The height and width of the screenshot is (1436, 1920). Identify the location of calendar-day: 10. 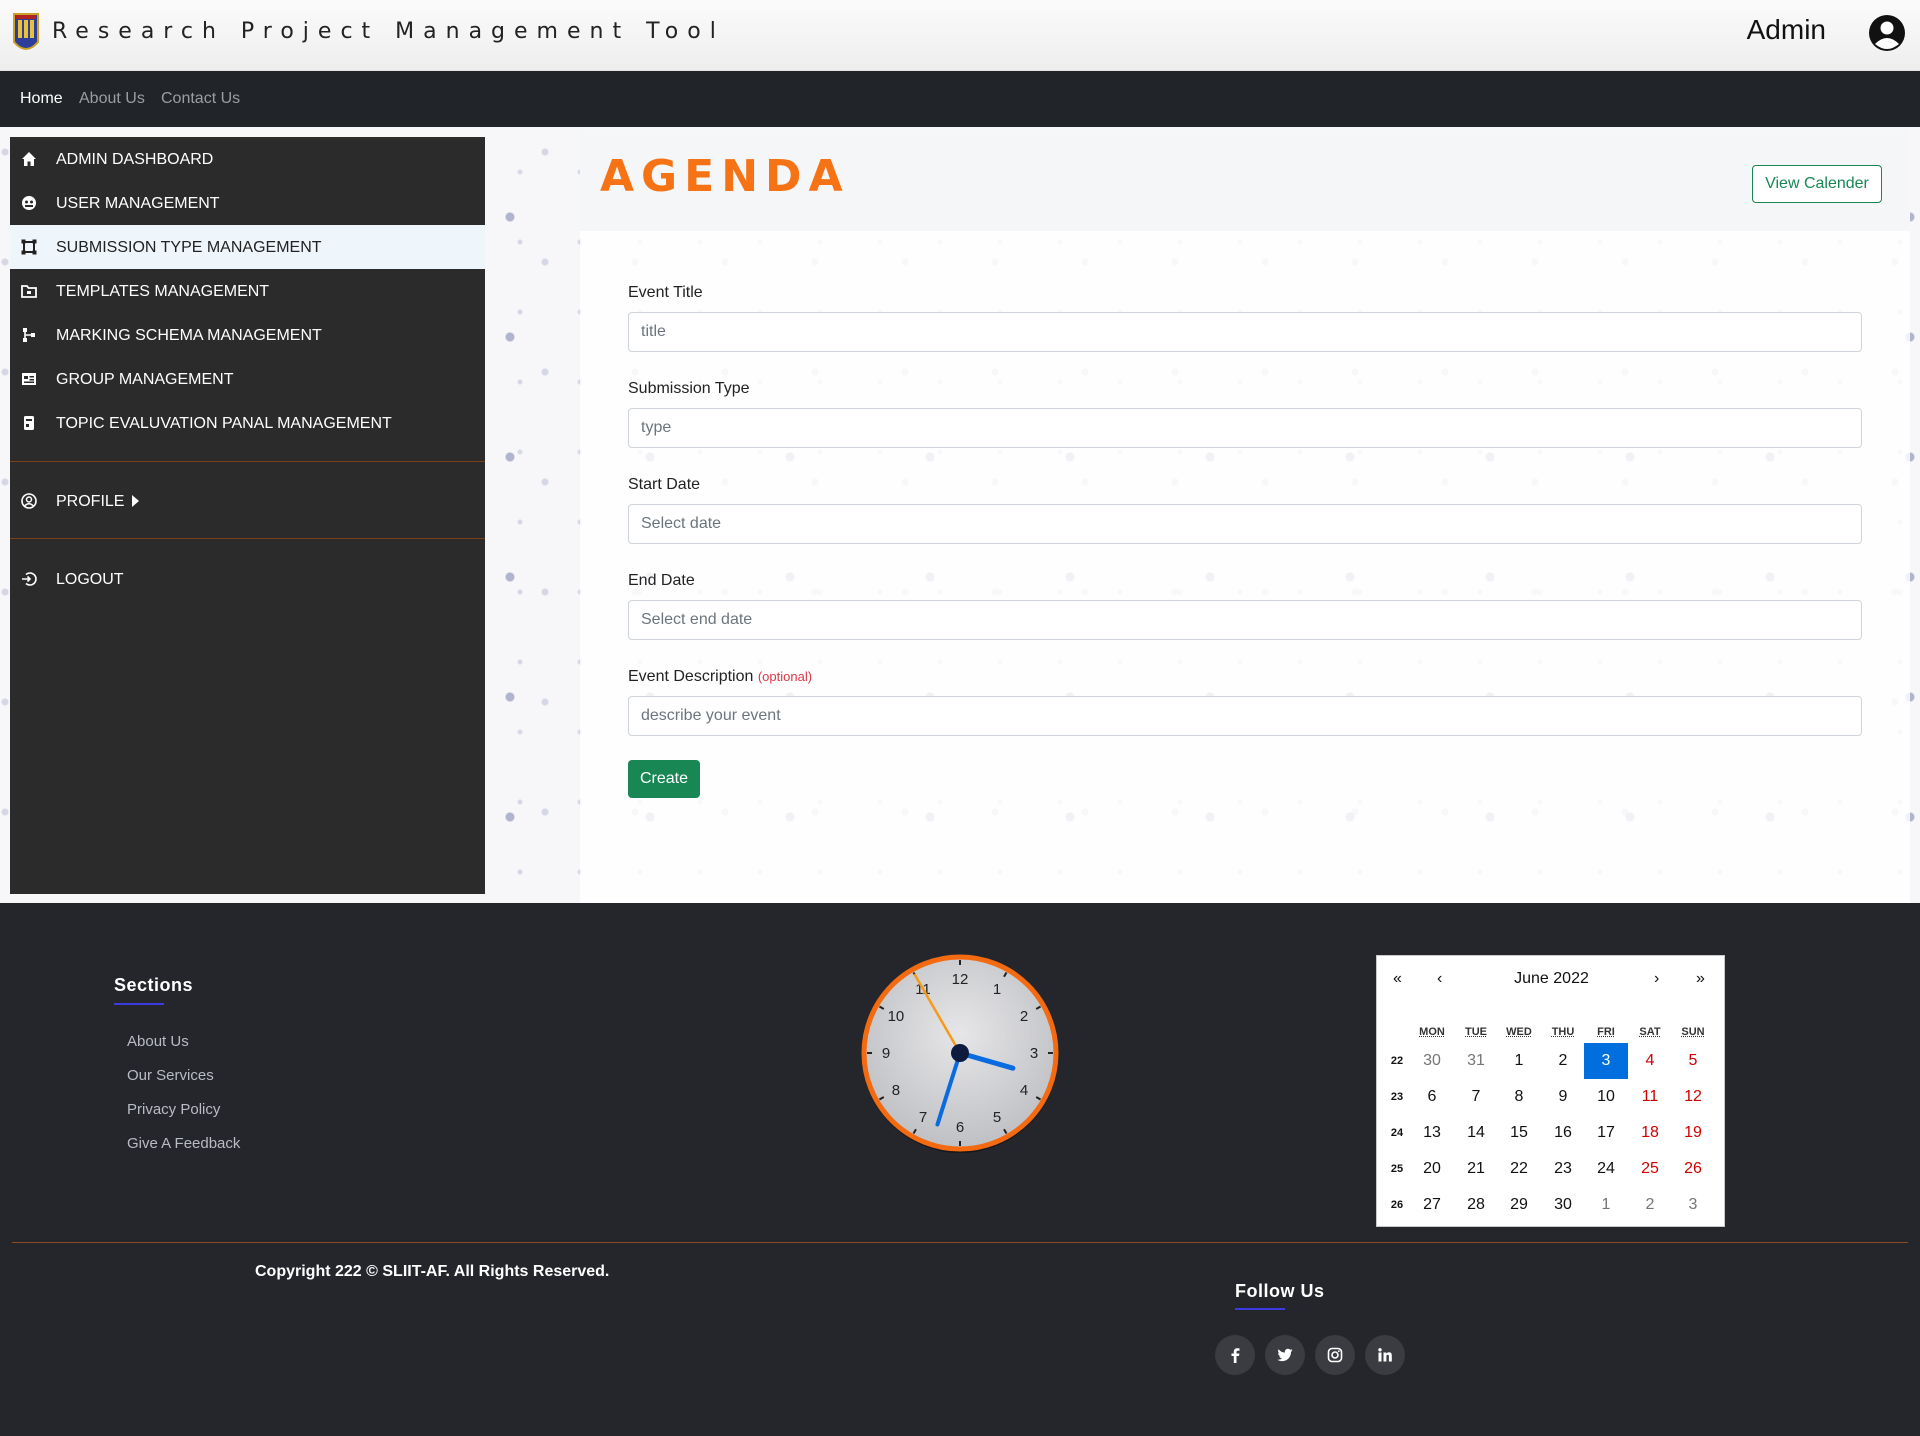
(1606, 1097).